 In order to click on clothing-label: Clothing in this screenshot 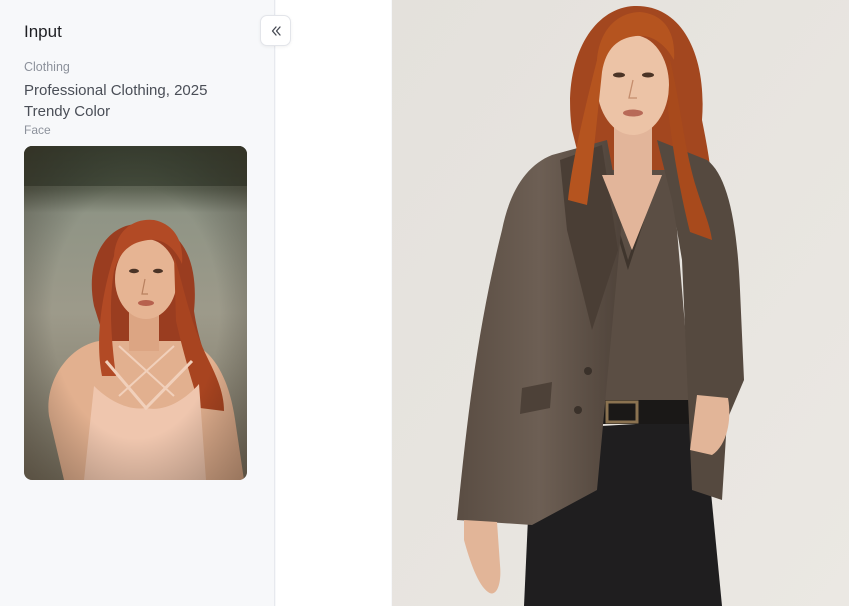, I will do `click(47, 67)`.